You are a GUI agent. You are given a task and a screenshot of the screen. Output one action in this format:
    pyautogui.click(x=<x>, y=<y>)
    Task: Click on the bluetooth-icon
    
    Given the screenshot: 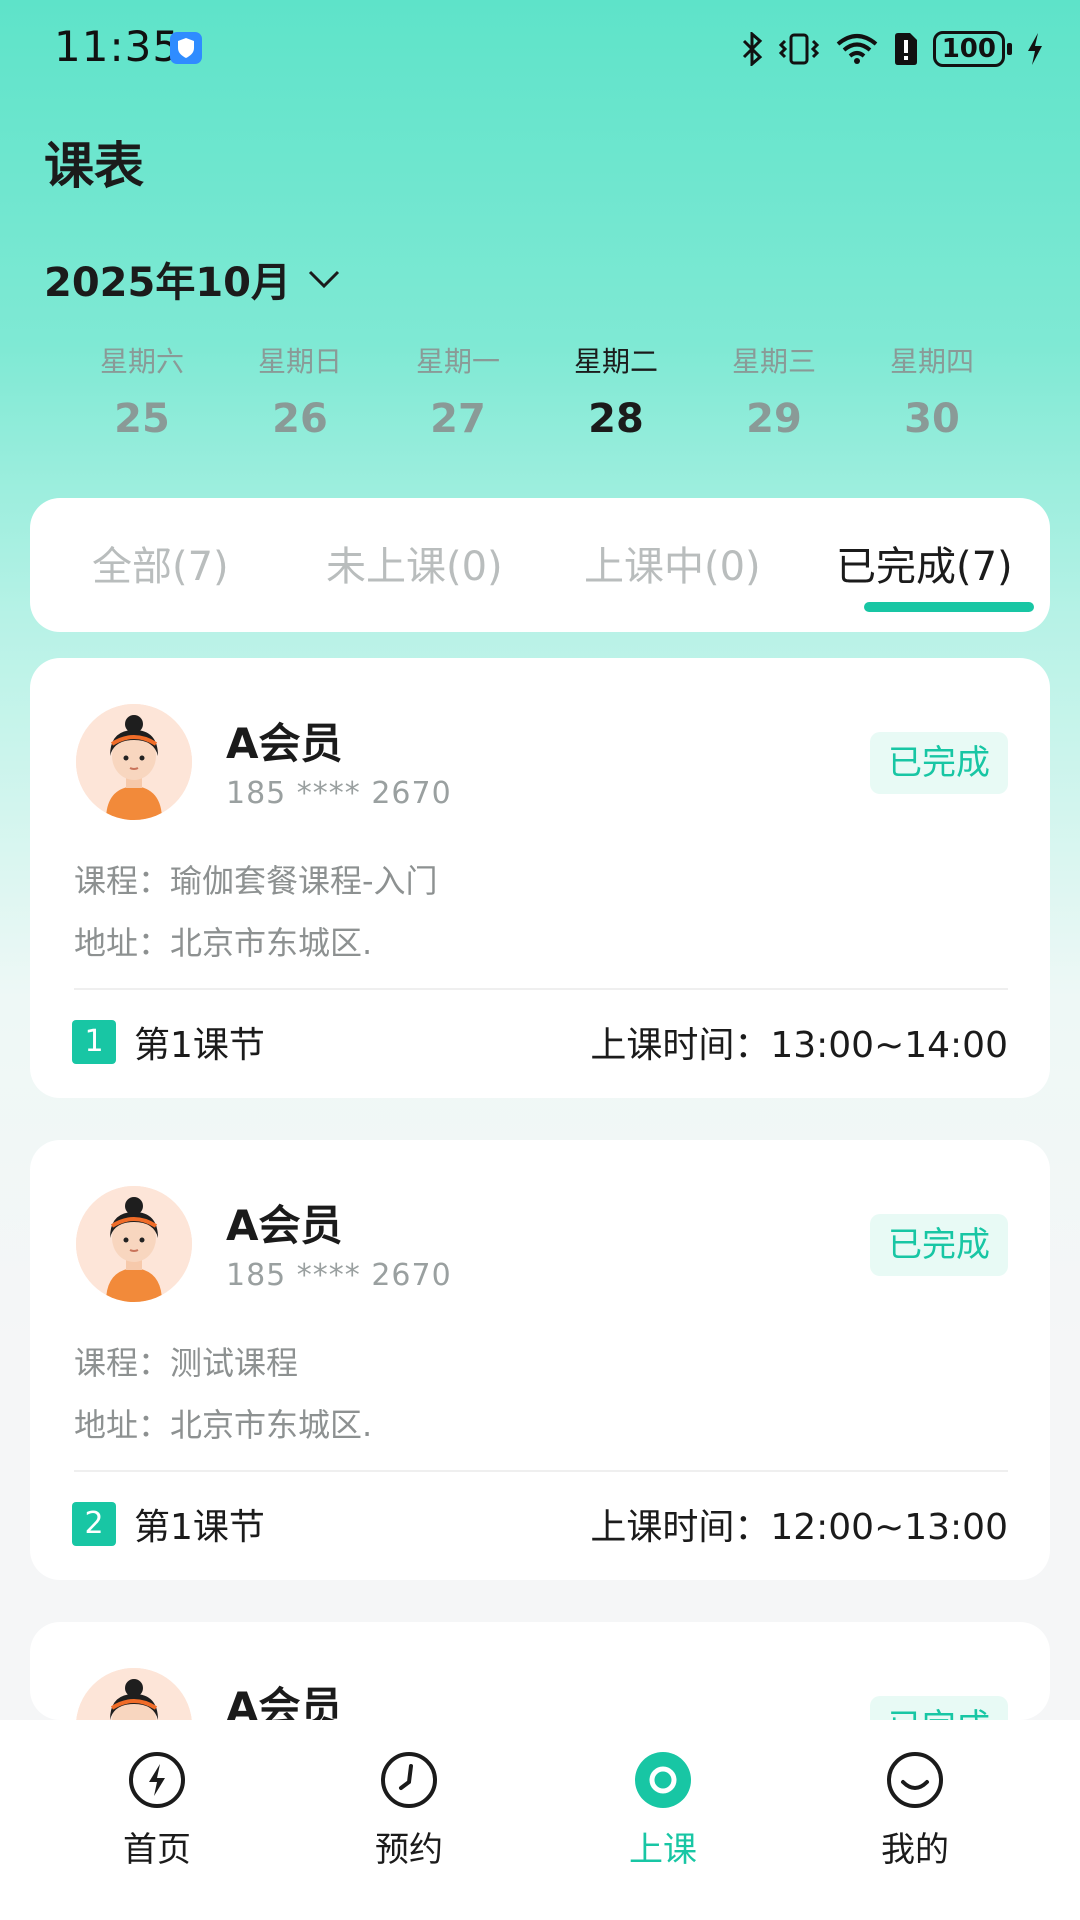 What is the action you would take?
    pyautogui.click(x=752, y=49)
    